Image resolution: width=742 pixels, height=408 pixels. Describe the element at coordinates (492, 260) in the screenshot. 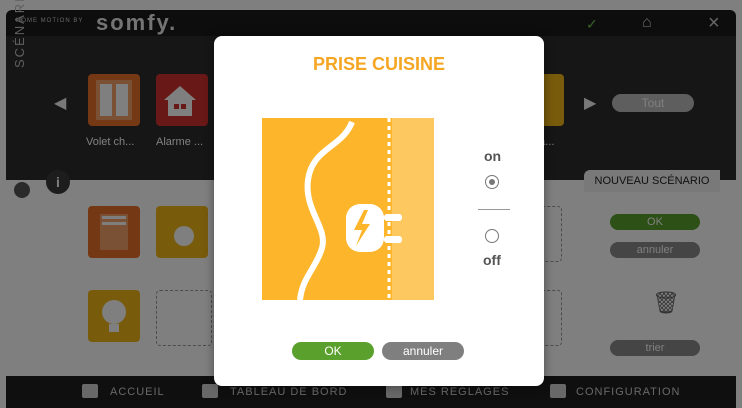

I see `option-off-label: off` at that location.